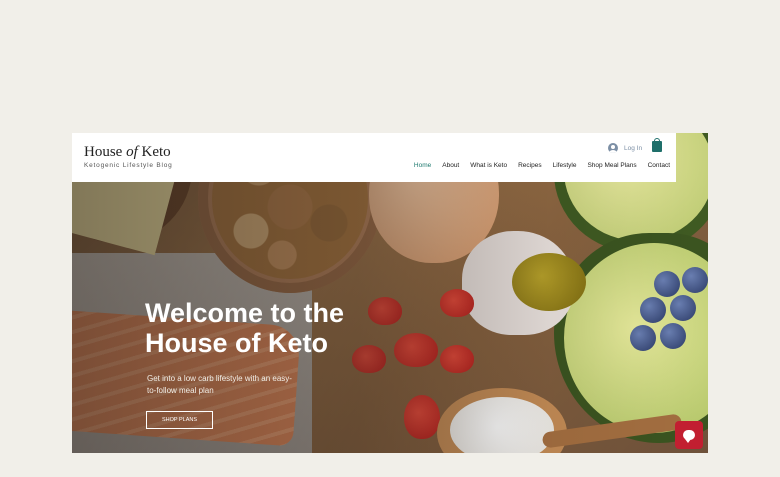 The width and height of the screenshot is (780, 477). I want to click on nav-item-about: About, so click(450, 165).